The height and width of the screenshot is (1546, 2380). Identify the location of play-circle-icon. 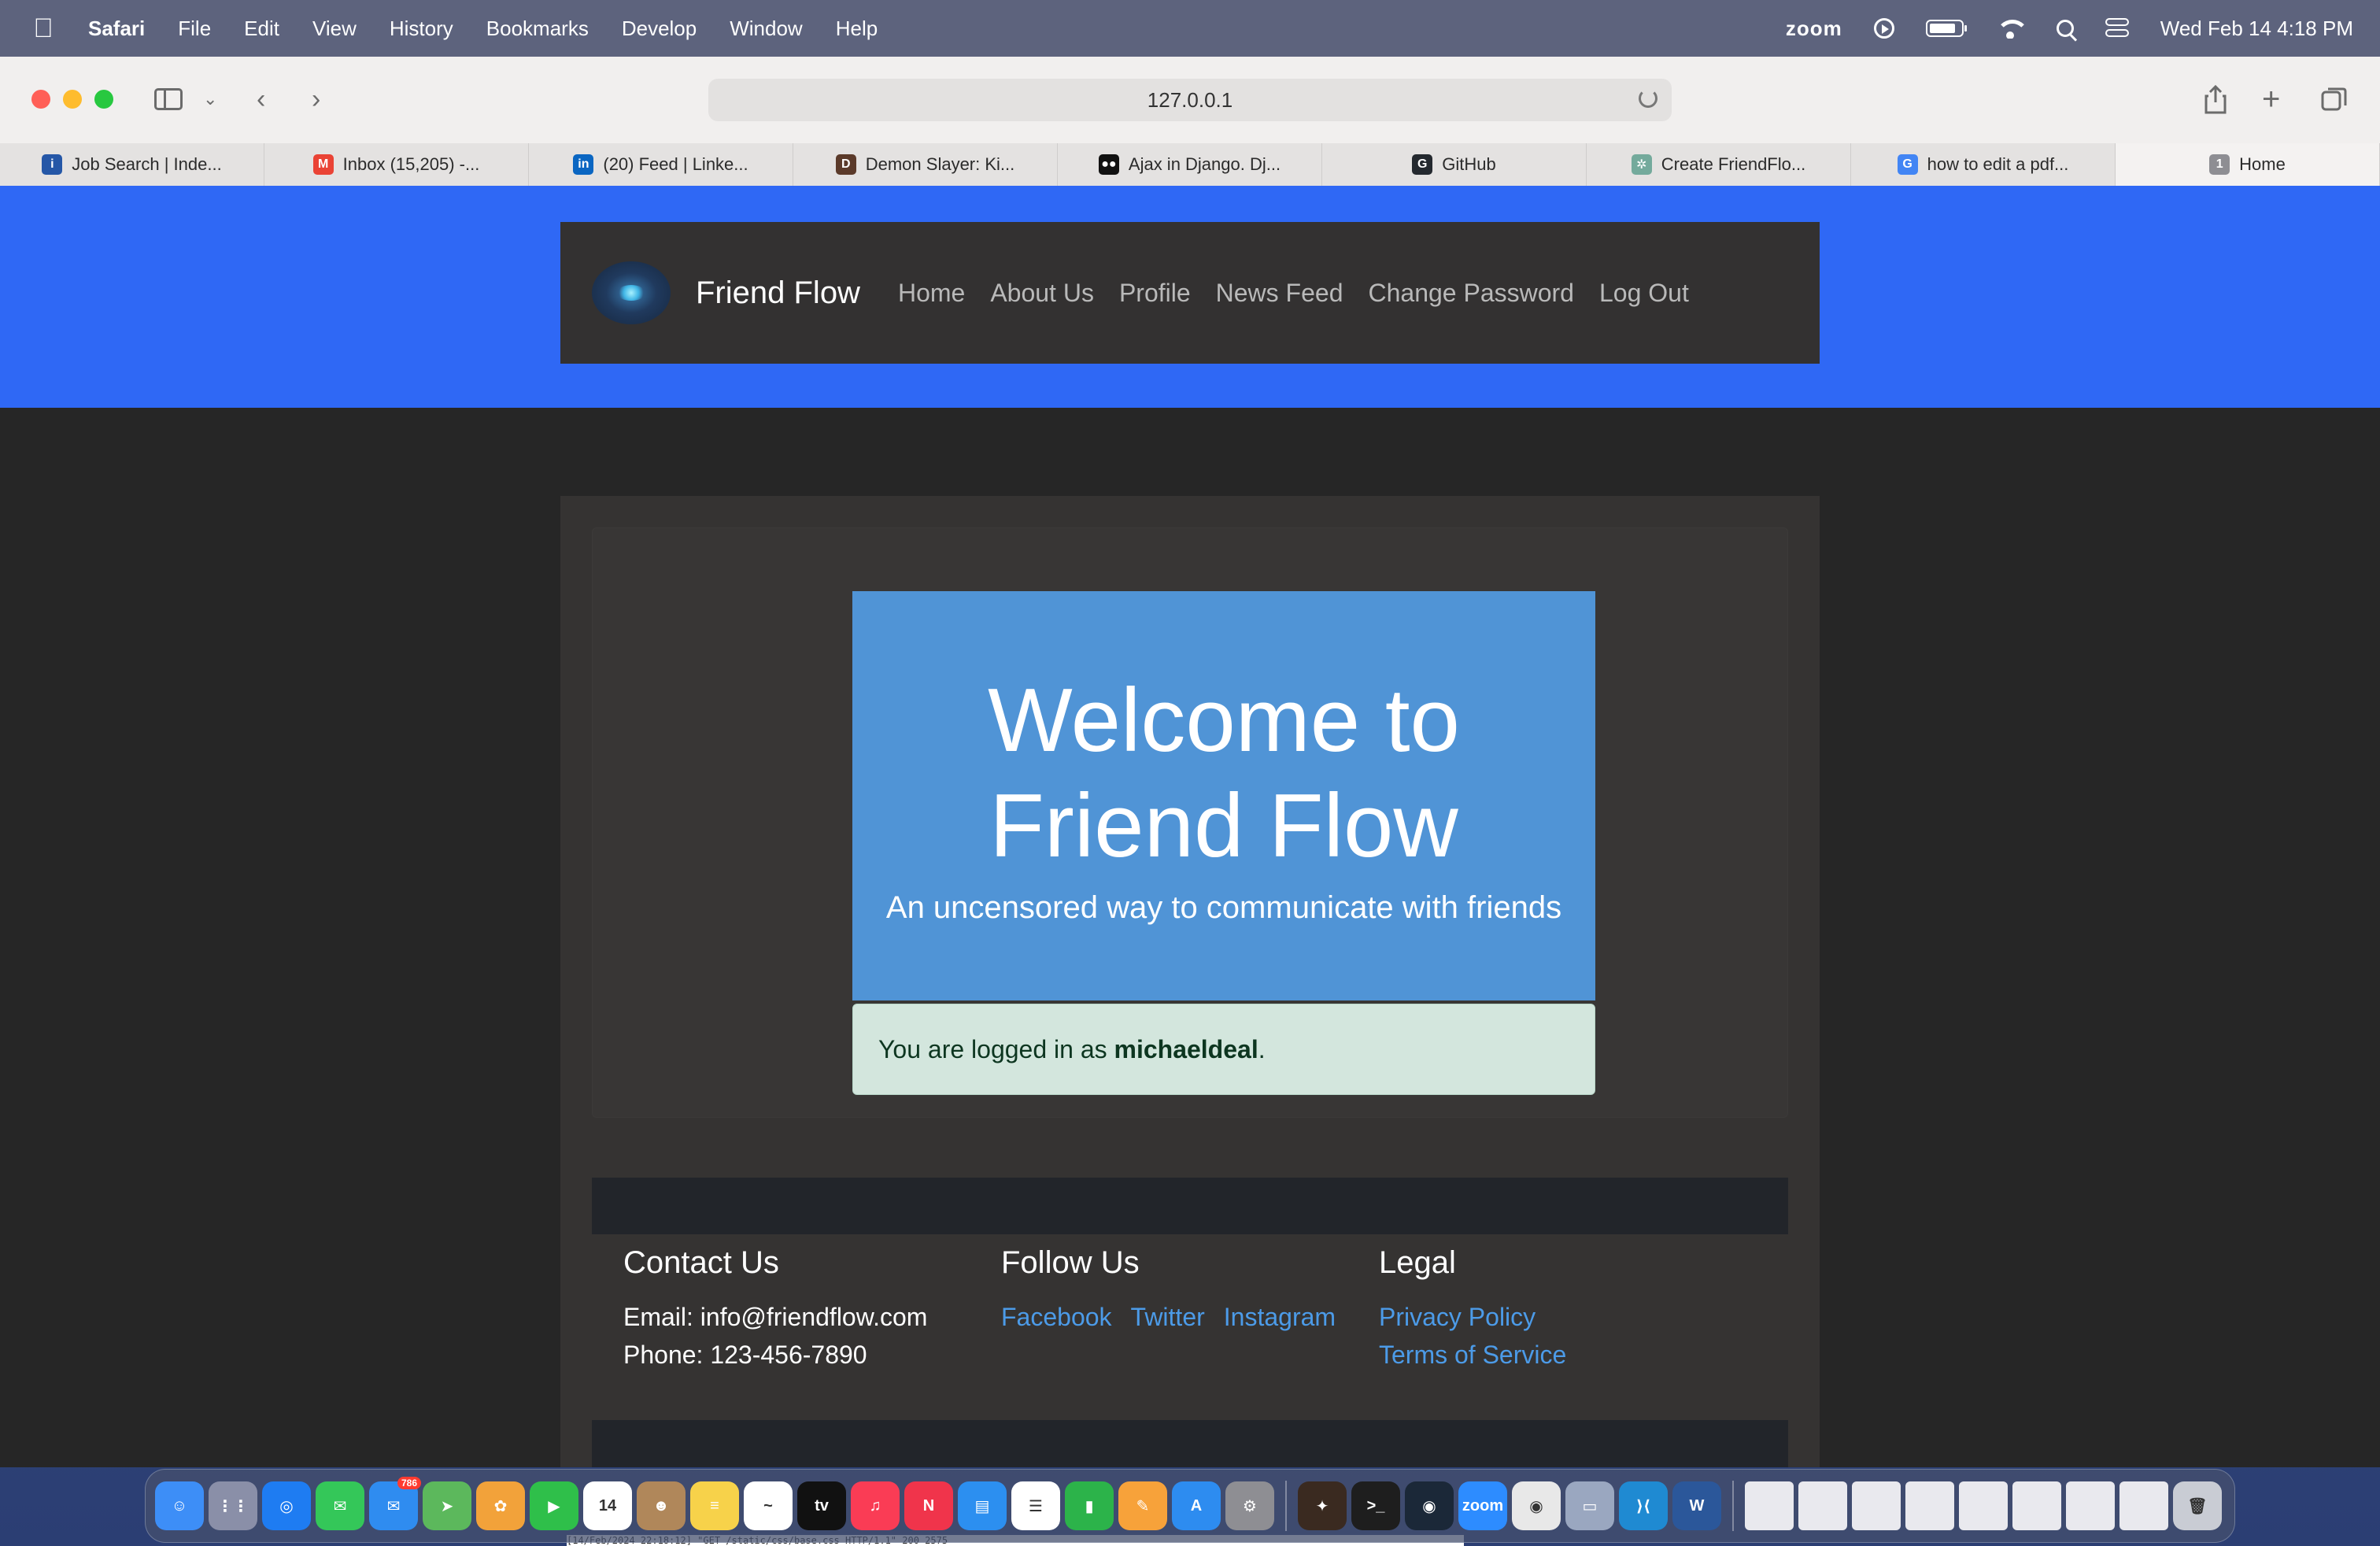
(1883, 28).